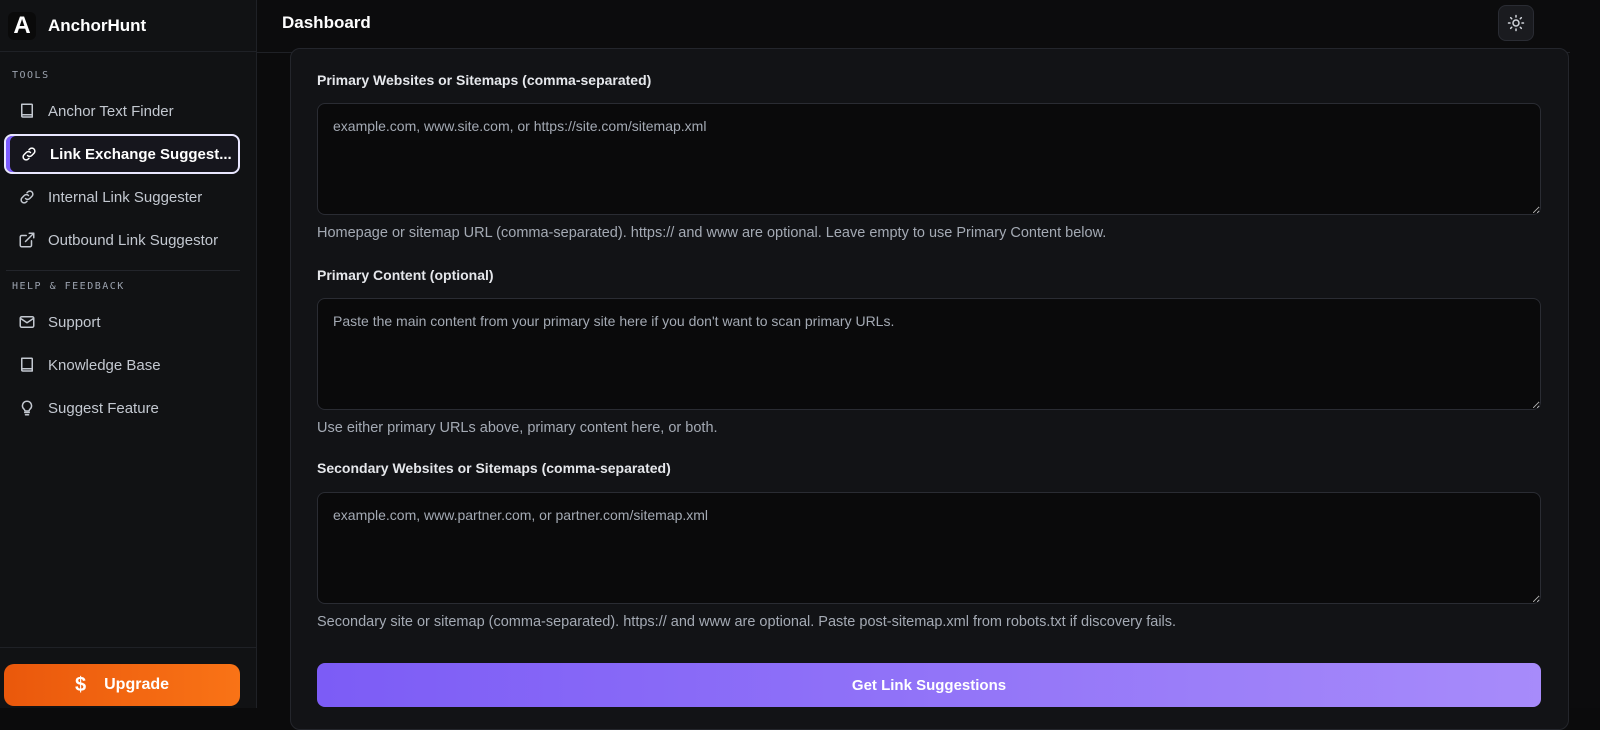 The height and width of the screenshot is (730, 1600). What do you see at coordinates (123, 270) in the screenshot?
I see `sidebar-divider` at bounding box center [123, 270].